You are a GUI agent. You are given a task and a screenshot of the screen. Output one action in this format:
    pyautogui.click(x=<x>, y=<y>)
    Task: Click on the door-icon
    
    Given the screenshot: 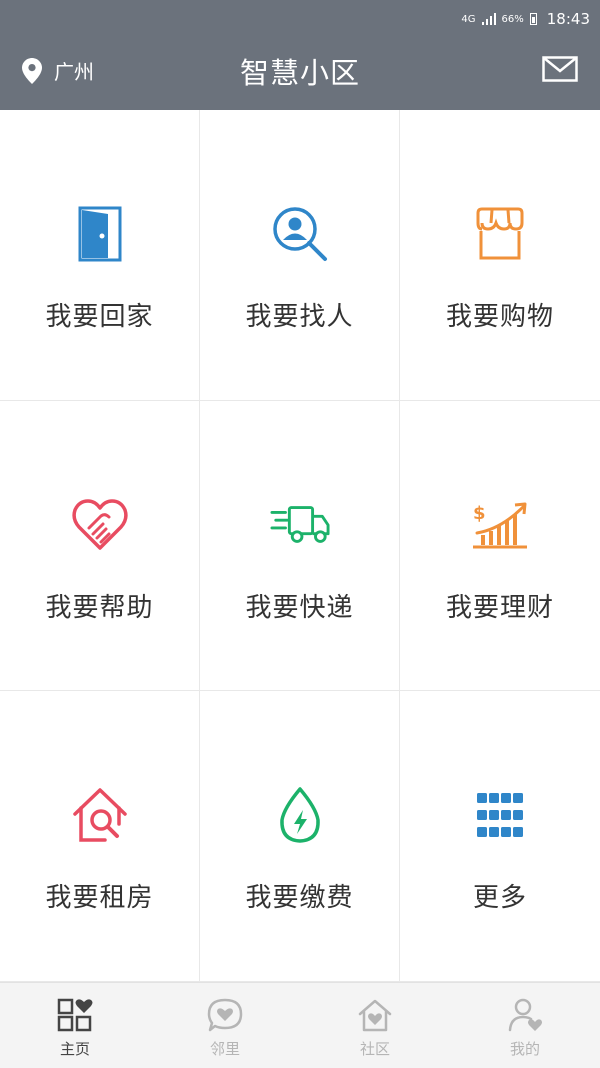 What is the action you would take?
    pyautogui.click(x=100, y=234)
    